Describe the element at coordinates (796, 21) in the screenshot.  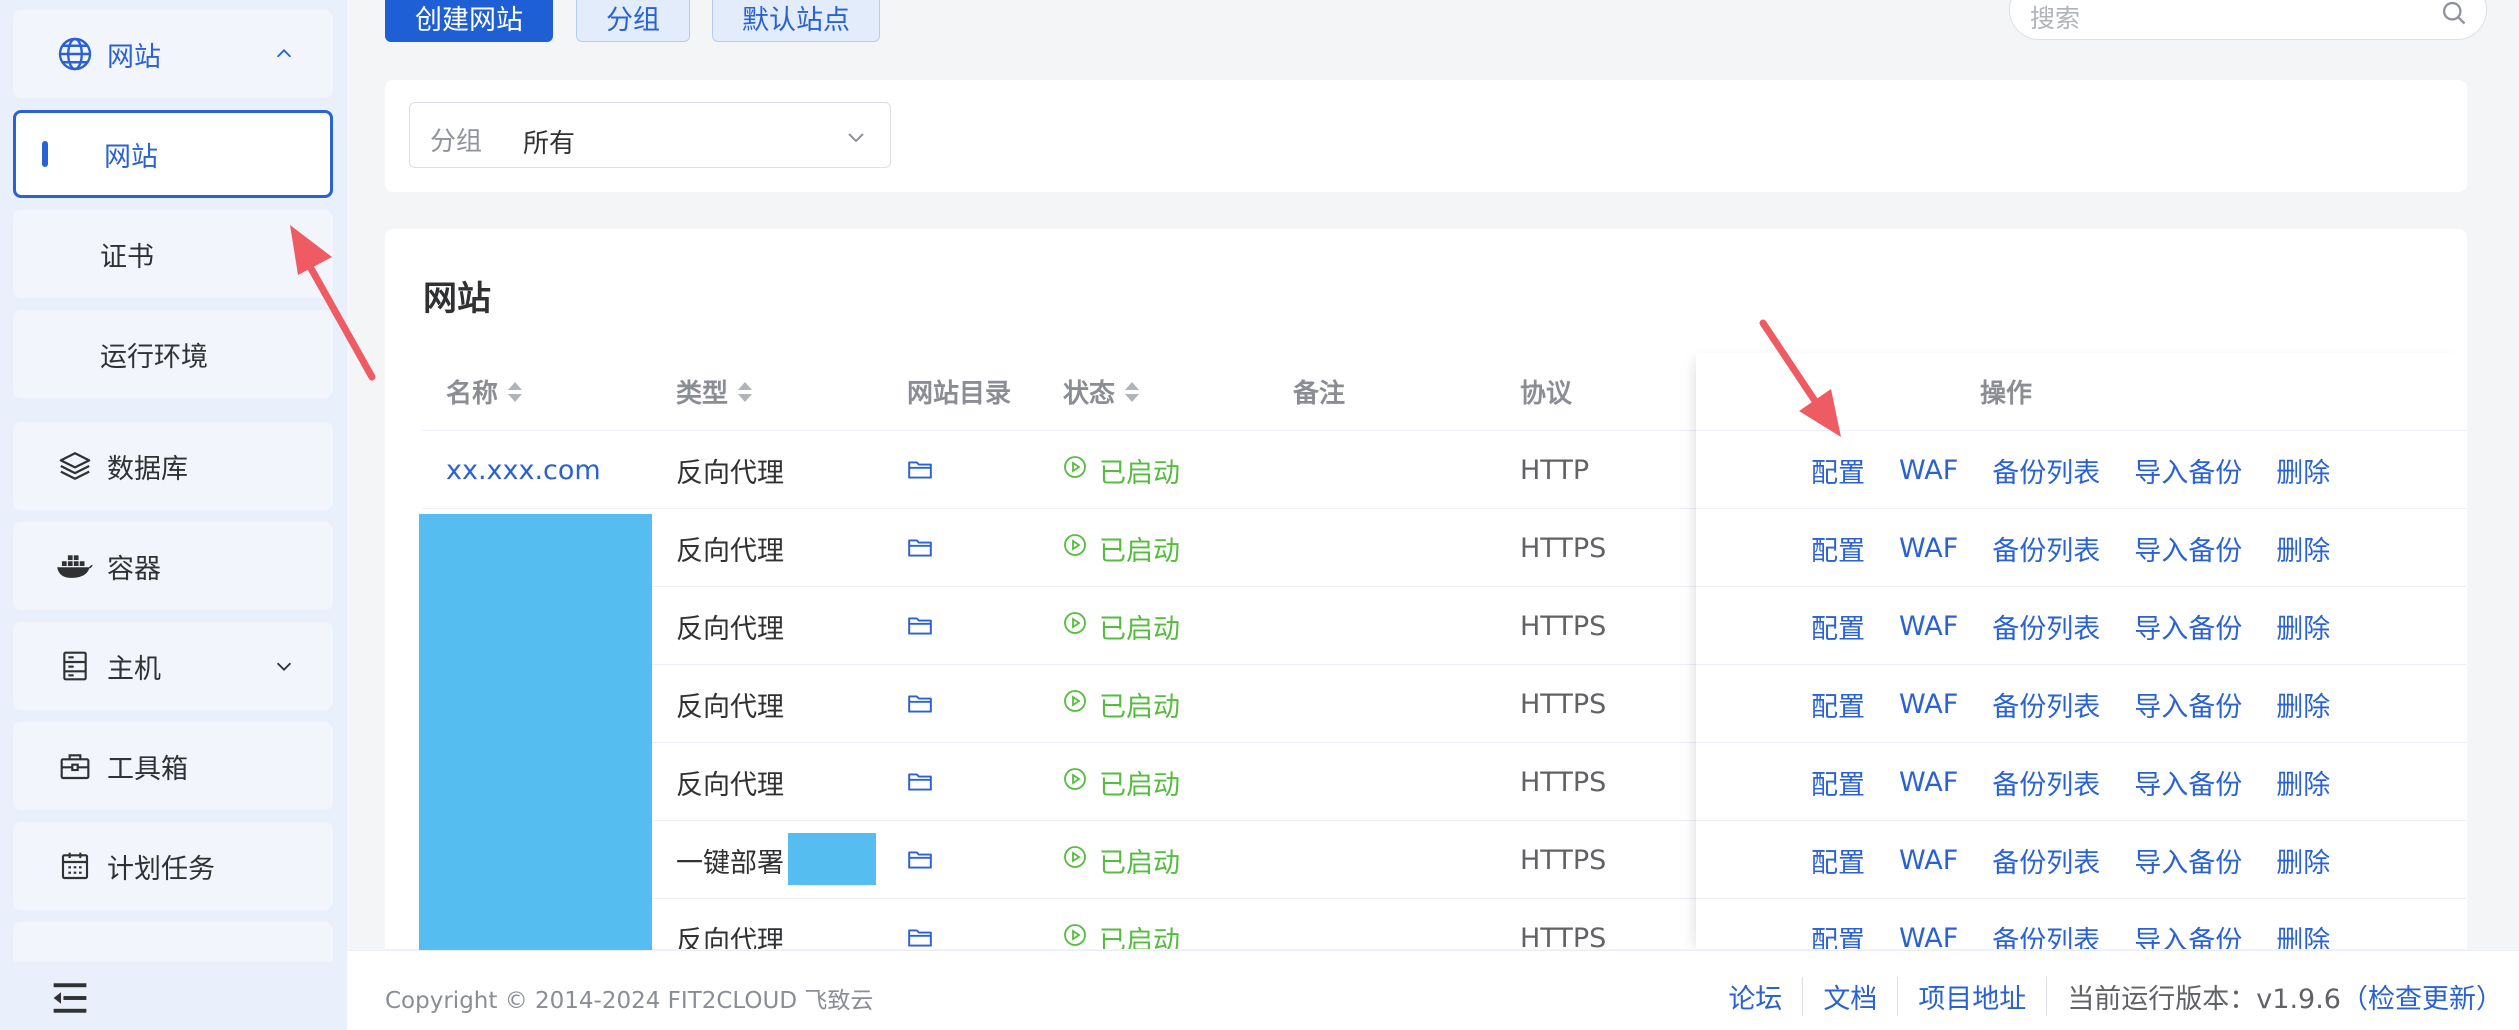
I see `default-site-button: 默认站点` at that location.